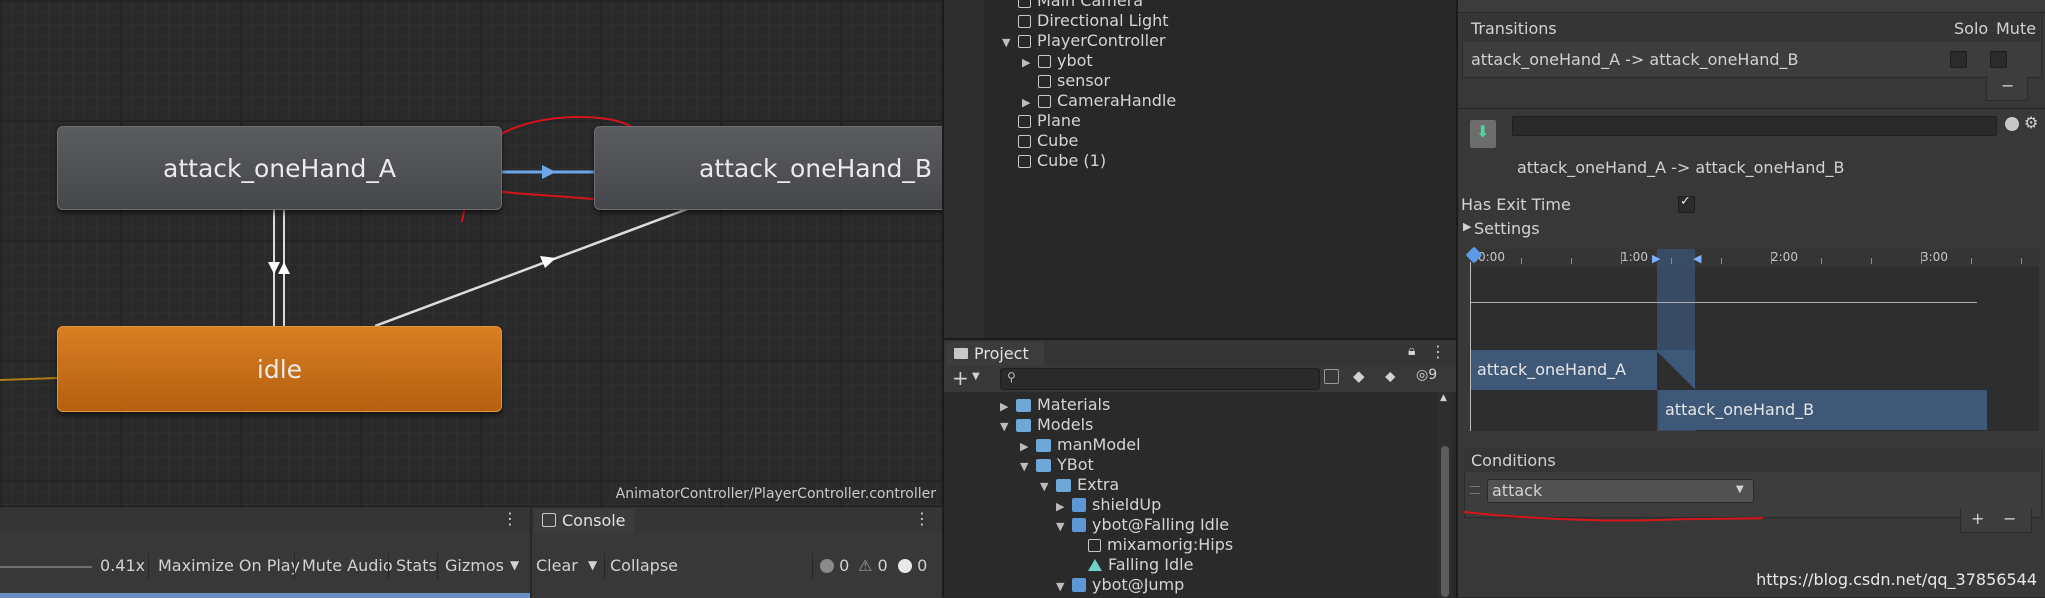  I want to click on stats-button: Stats, so click(416, 565).